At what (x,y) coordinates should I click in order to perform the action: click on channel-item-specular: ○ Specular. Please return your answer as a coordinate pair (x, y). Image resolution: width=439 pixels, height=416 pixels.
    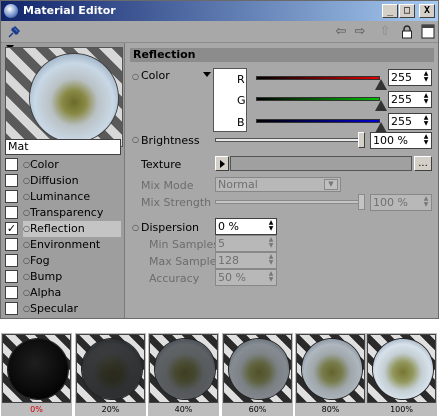
    Looking at the image, I should click on (63, 309).